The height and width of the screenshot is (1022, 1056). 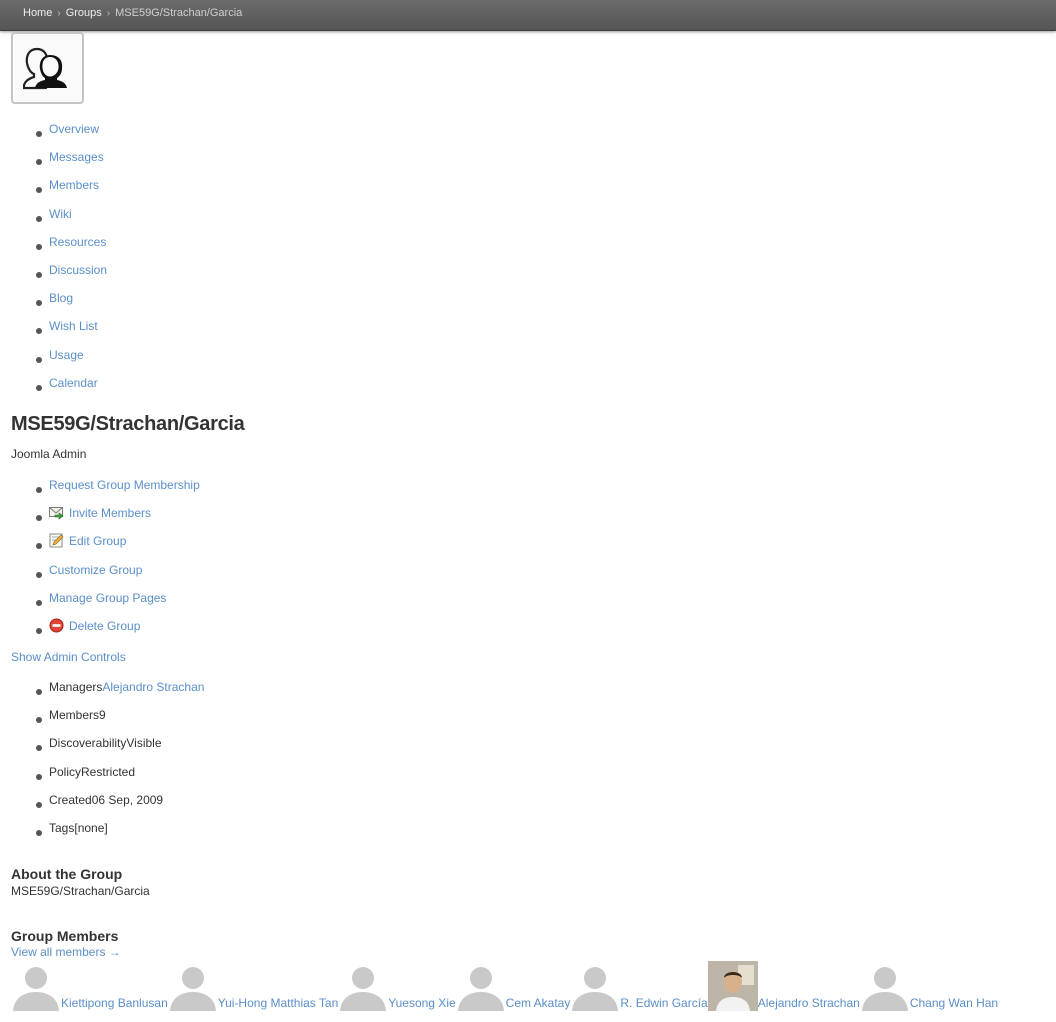 What do you see at coordinates (56, 513) in the screenshot?
I see `invite-envelope-icon` at bounding box center [56, 513].